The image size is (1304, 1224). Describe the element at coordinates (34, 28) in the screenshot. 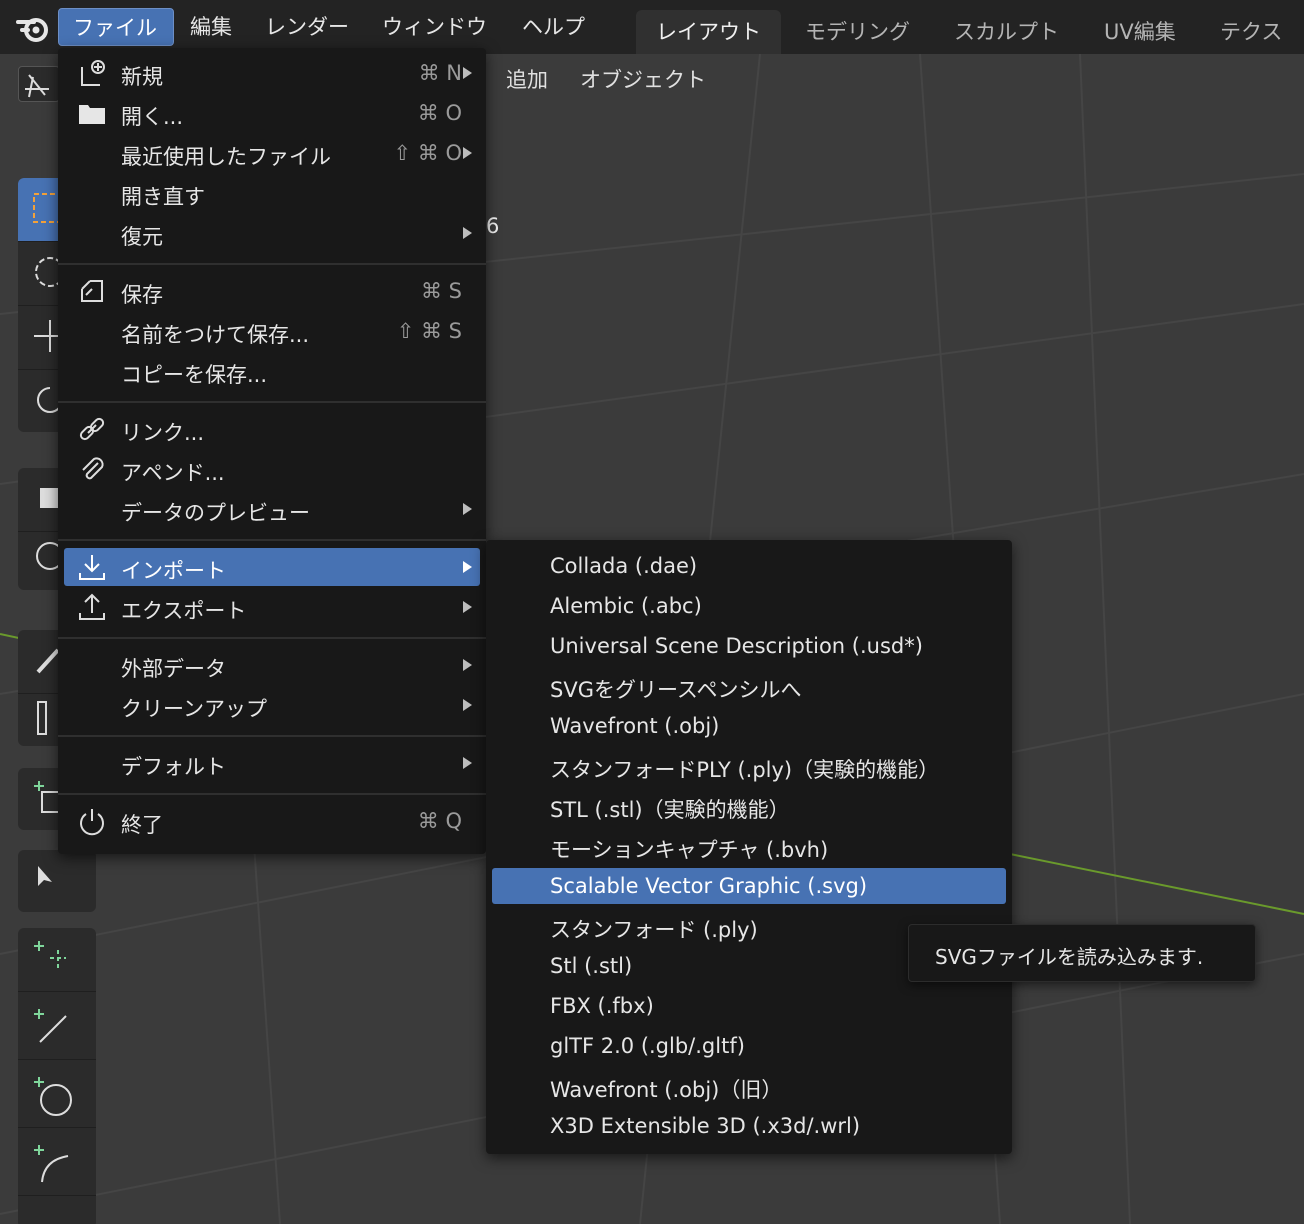

I see `blender-logo-icon` at that location.